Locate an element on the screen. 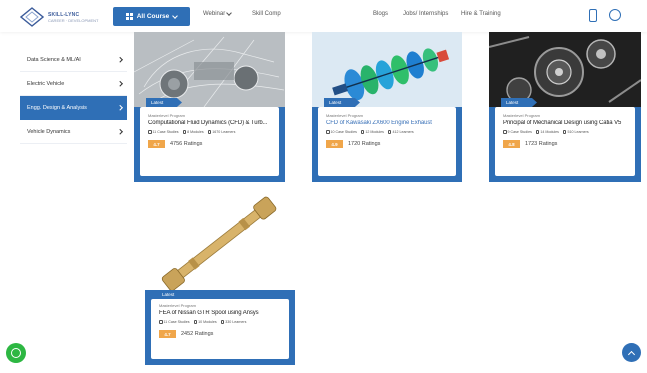  modules-stat: 8 Modules is located at coordinates (193, 132).